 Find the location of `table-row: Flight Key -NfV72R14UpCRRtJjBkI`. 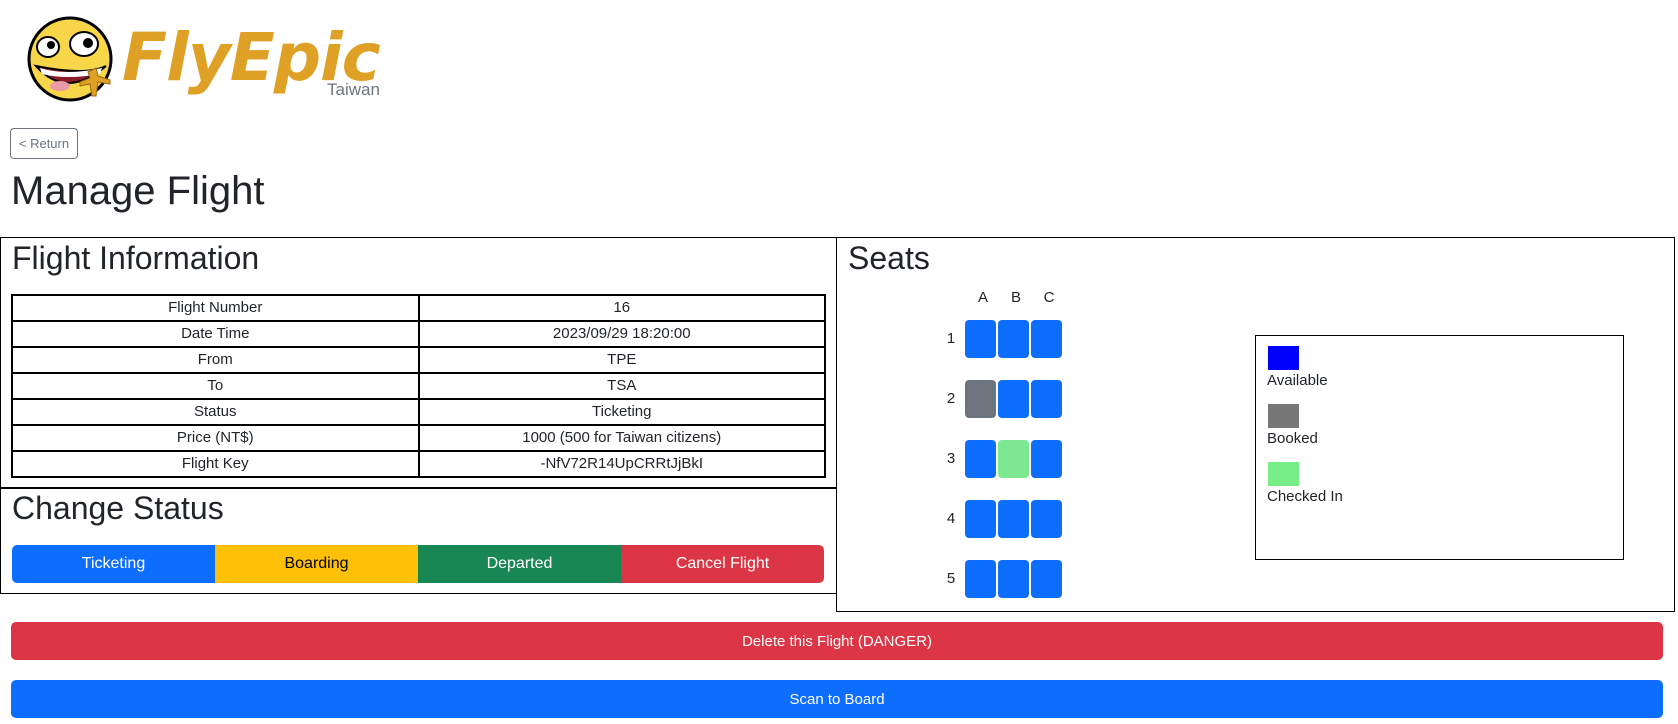

table-row: Flight Key -NfV72R14UpCRRtJjBkI is located at coordinates (418, 464).